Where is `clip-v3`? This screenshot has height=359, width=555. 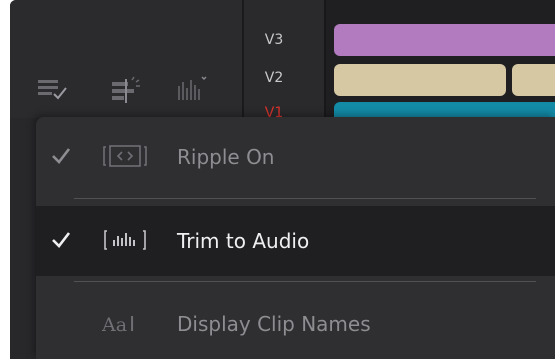
clip-v3 is located at coordinates (444, 40).